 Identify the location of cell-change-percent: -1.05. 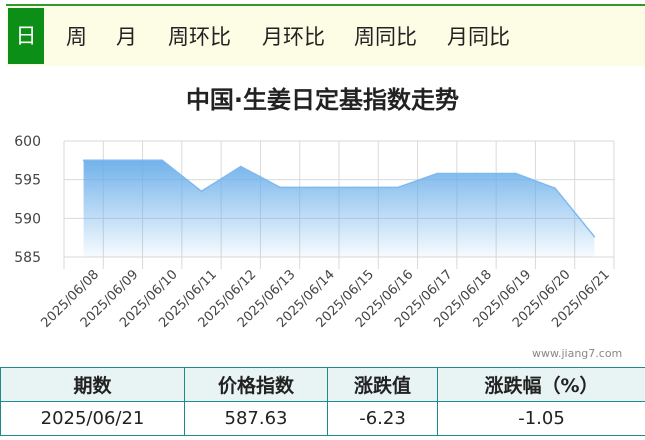
(541, 418).